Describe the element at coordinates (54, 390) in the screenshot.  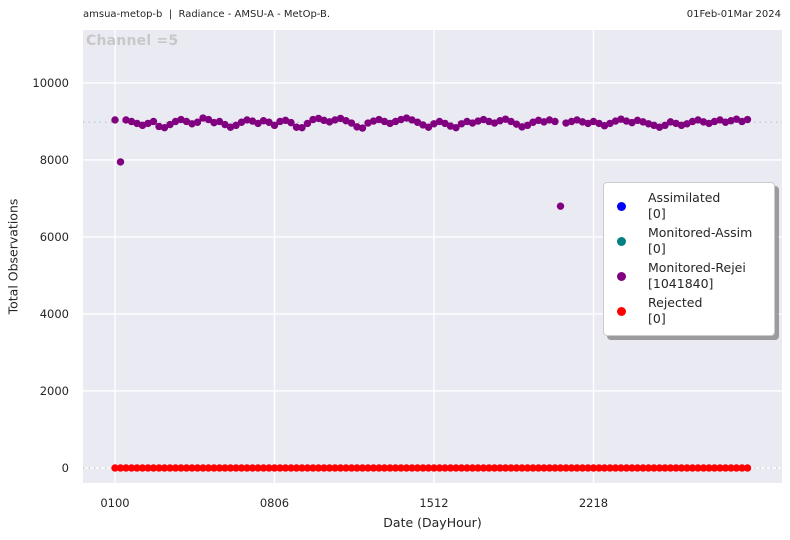
I see `y-tick-label: 2000` at that location.